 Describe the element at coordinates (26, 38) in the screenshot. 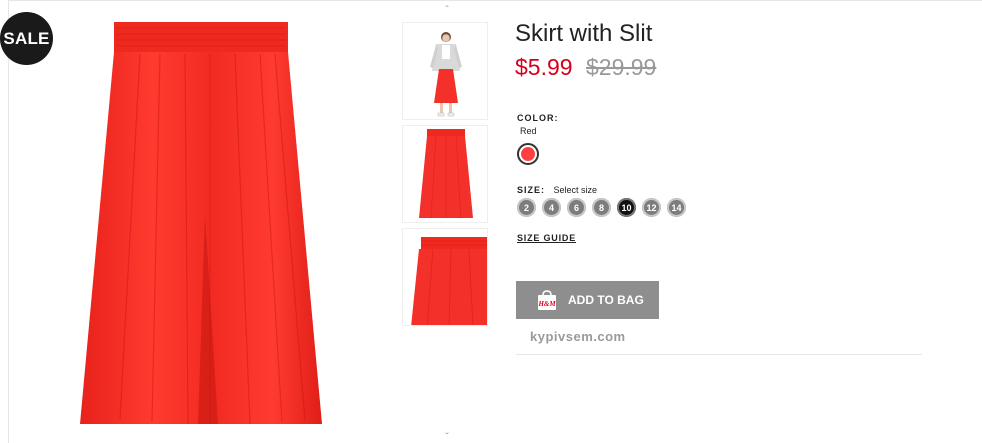

I see `sale-badge: SALE` at that location.